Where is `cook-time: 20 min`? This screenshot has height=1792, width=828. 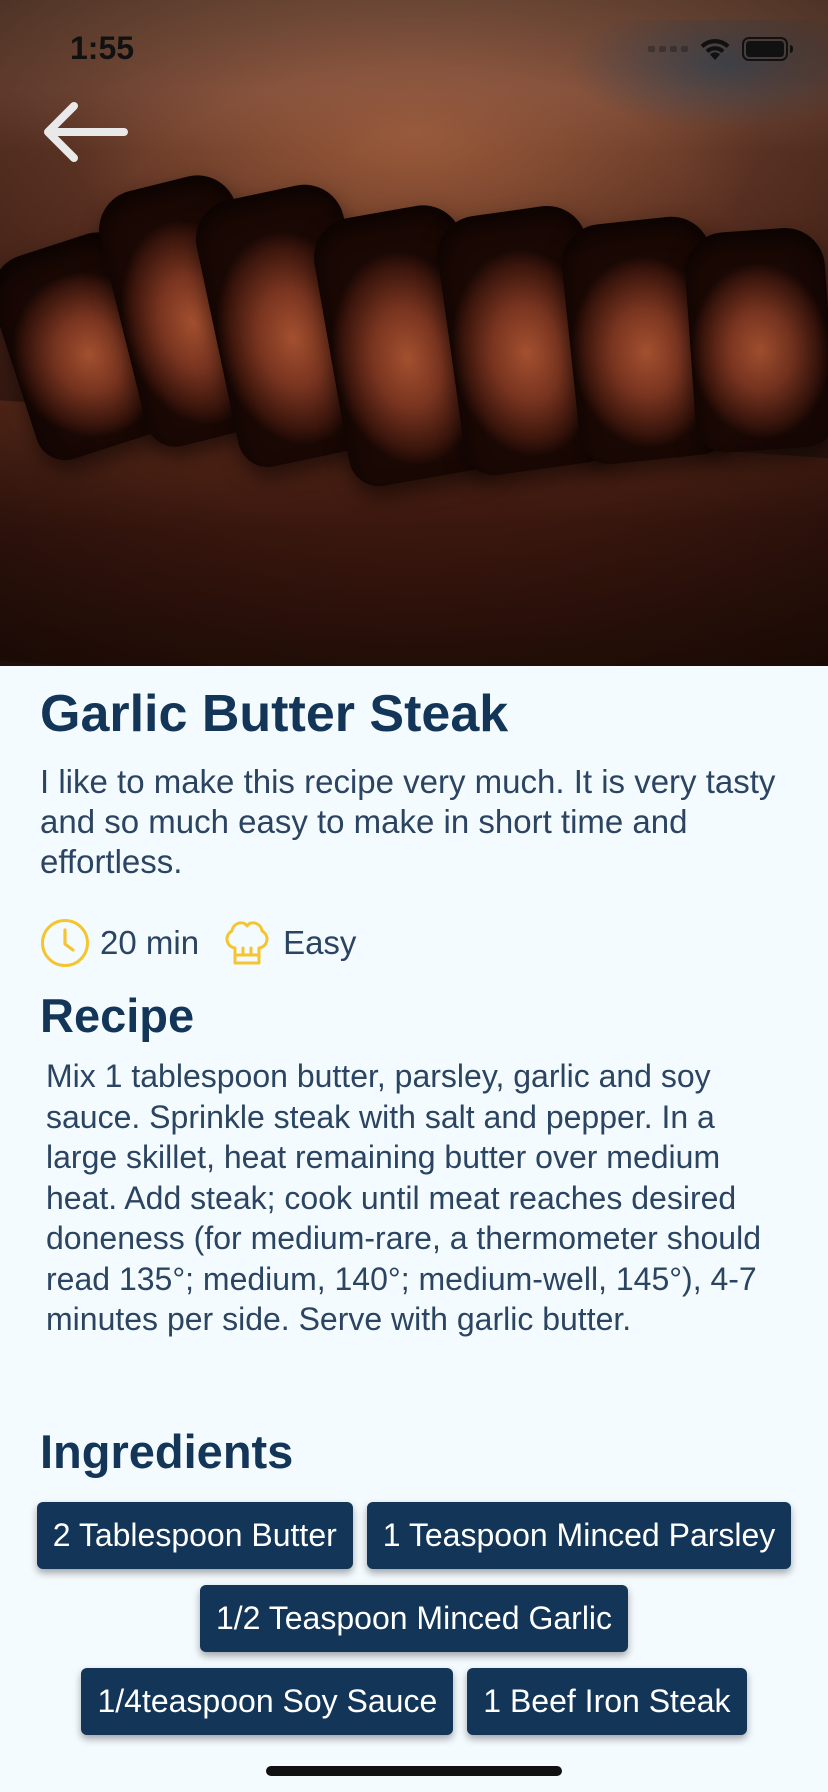 cook-time: 20 min is located at coordinates (119, 943).